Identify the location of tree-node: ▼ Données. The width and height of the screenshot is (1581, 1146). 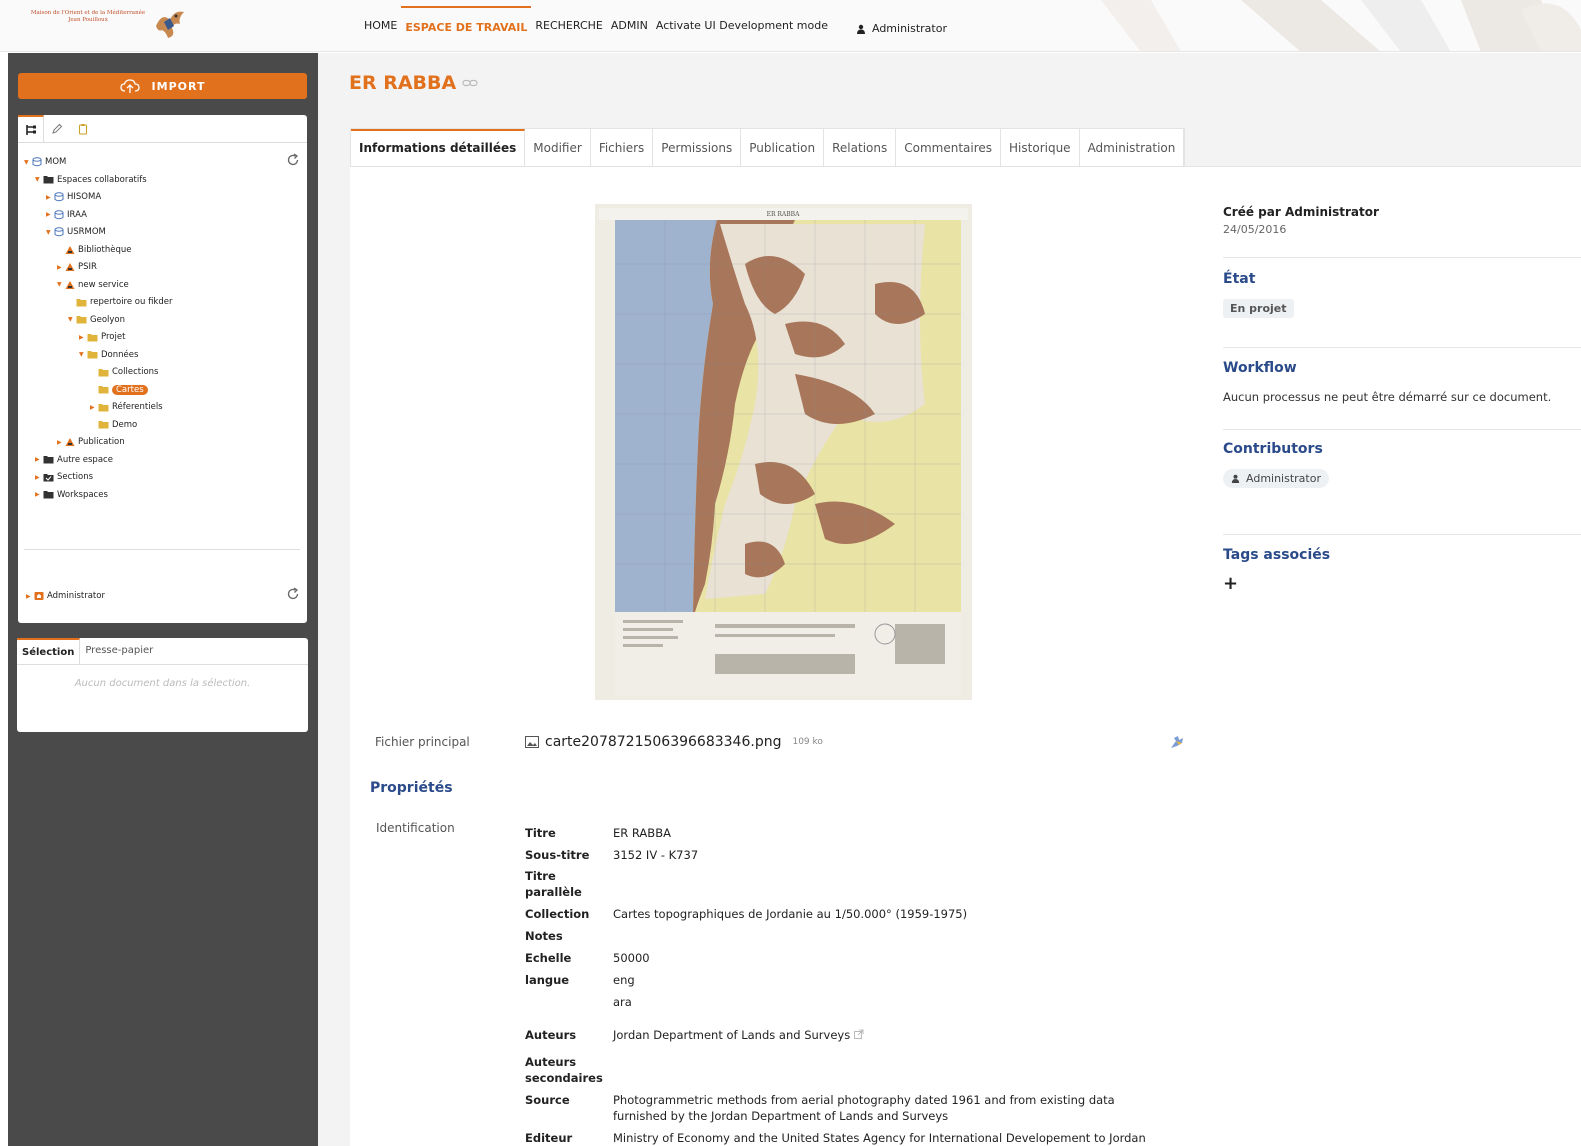
(108, 355).